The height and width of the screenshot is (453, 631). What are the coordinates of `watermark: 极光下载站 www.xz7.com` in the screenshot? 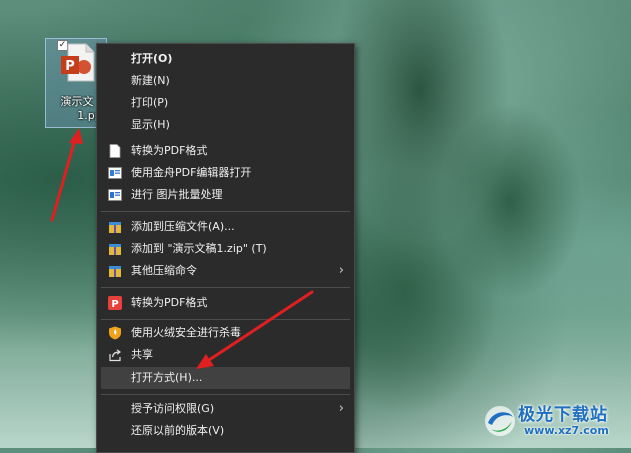 It's located at (555, 422).